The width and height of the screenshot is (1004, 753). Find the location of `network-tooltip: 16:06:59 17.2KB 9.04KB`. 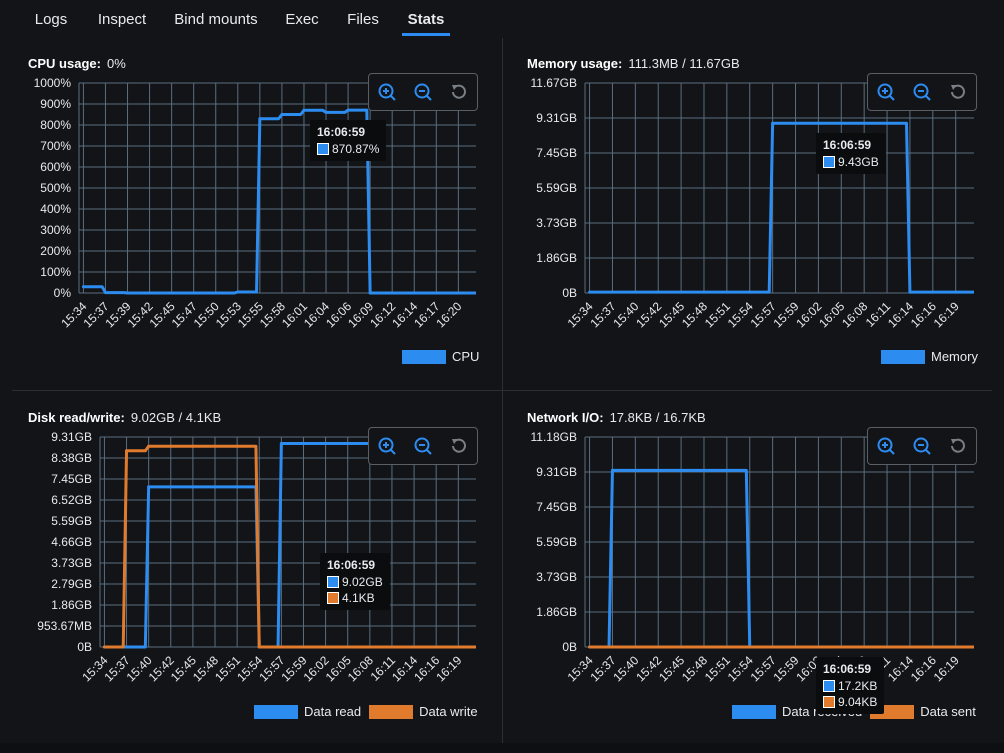

network-tooltip: 16:06:59 17.2KB 9.04KB is located at coordinates (850, 685).